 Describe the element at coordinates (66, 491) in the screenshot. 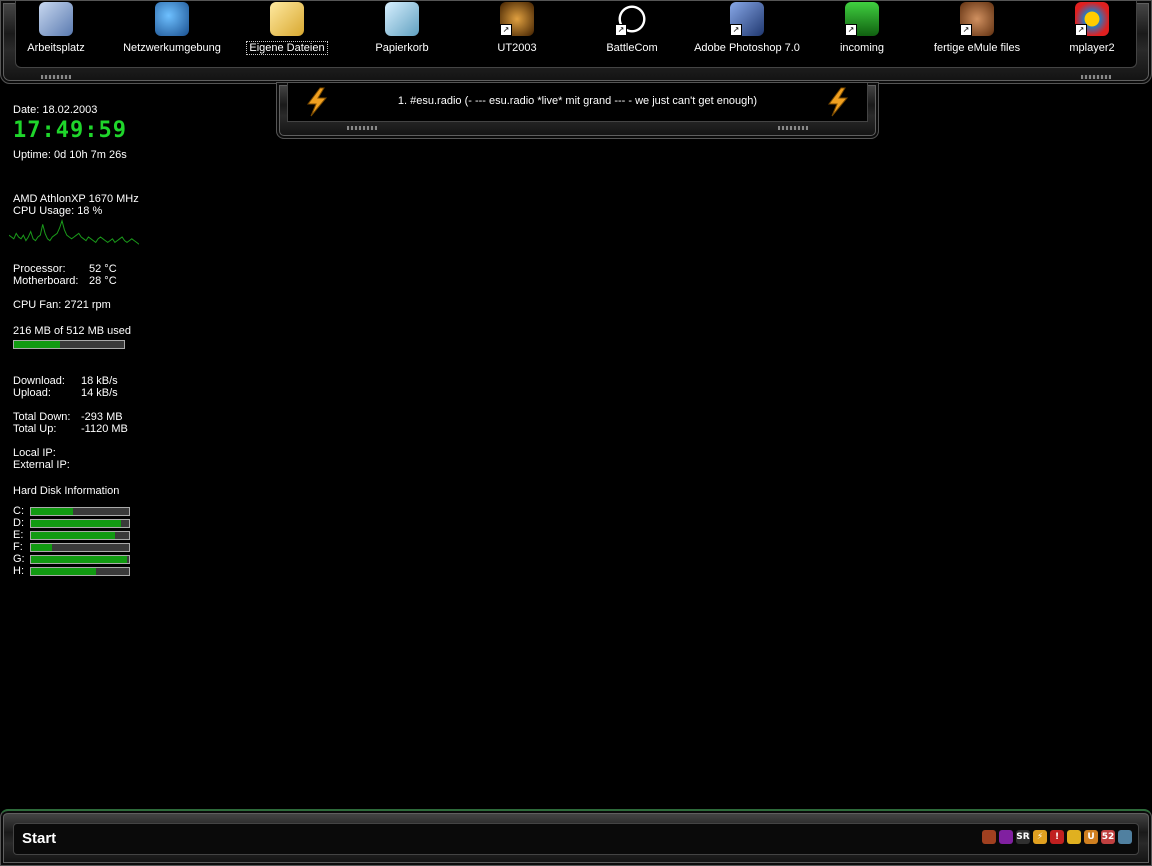

I see `hdd-title: Hard Disk Information` at that location.